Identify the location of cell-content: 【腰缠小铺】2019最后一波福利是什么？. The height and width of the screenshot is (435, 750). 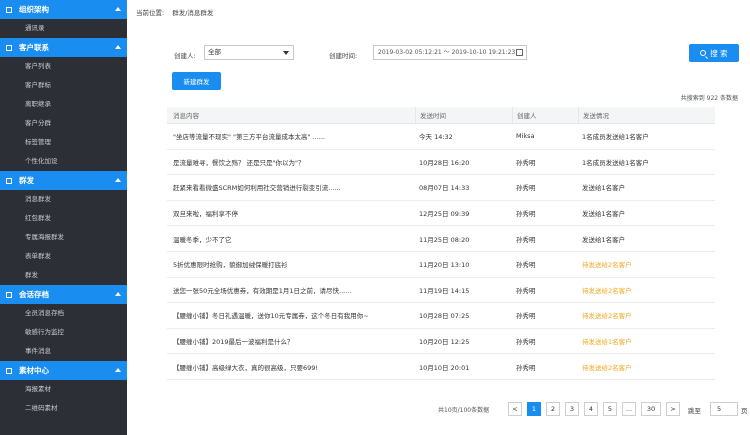
(233, 342).